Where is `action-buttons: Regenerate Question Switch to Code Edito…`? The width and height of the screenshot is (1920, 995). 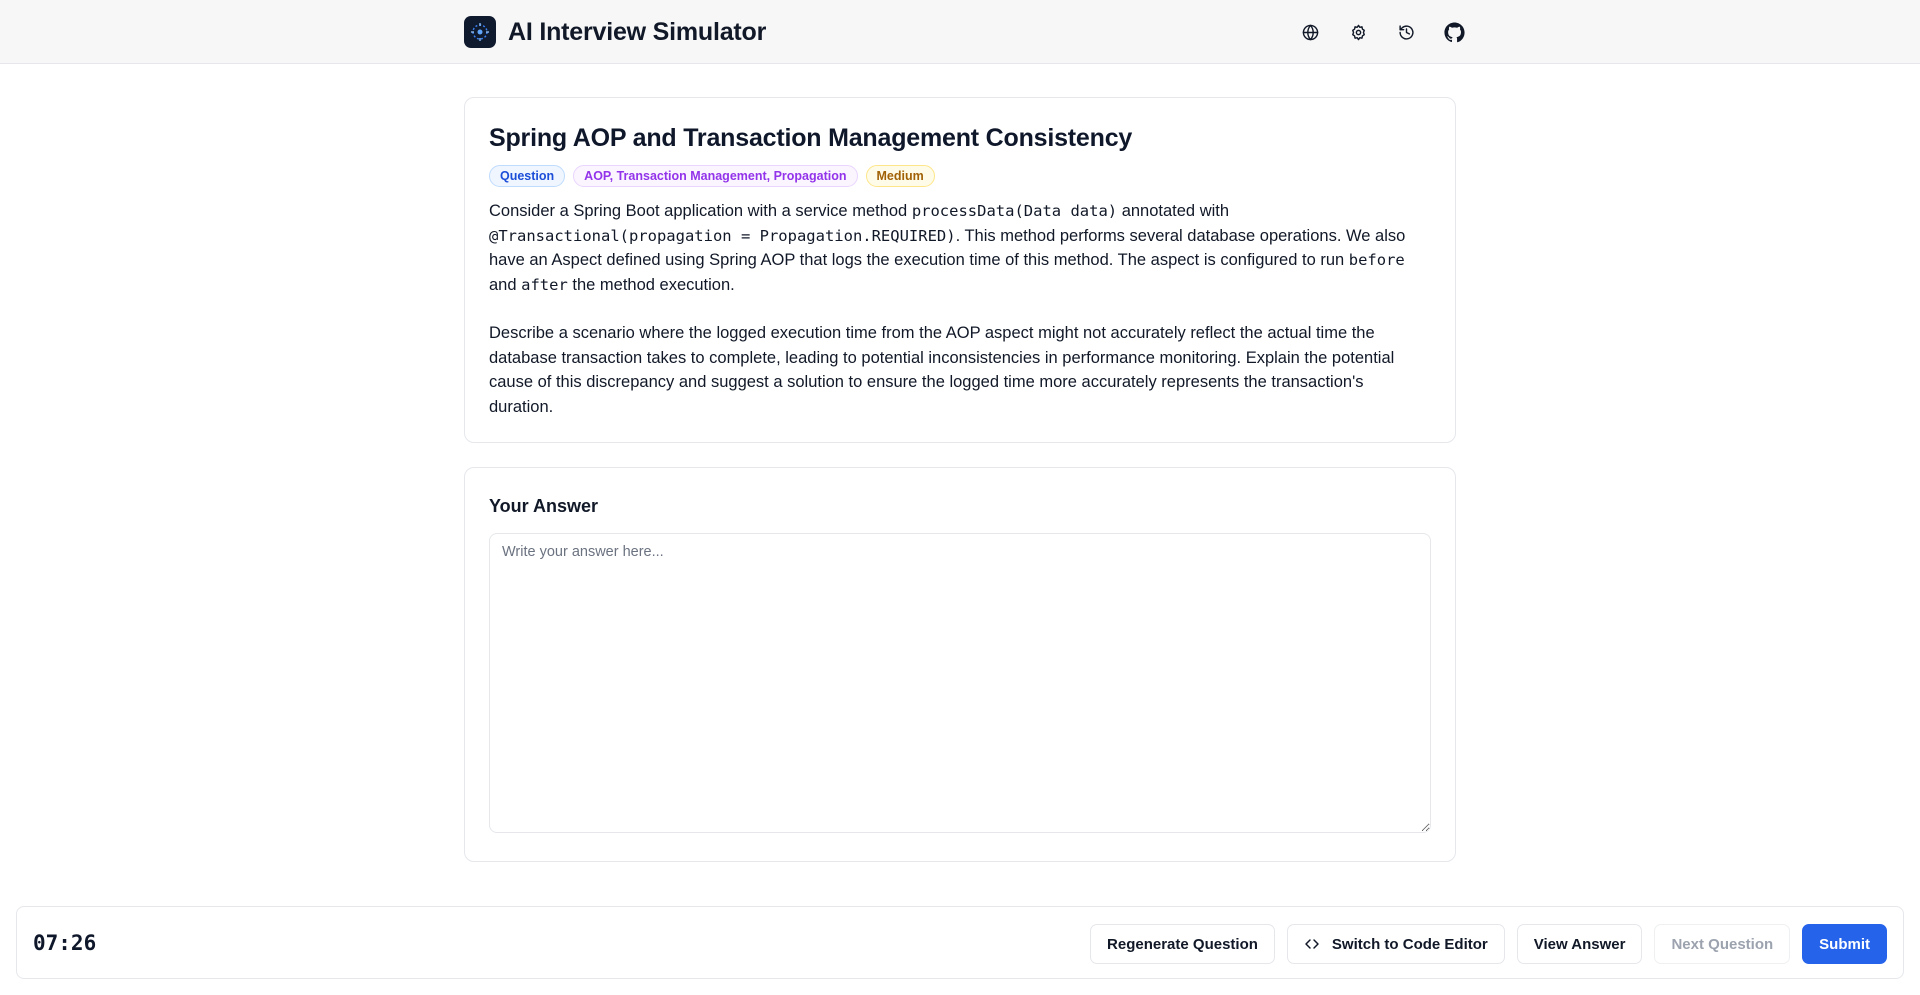
action-buttons: Regenerate Question Switch to Code Edito… is located at coordinates (1482, 944).